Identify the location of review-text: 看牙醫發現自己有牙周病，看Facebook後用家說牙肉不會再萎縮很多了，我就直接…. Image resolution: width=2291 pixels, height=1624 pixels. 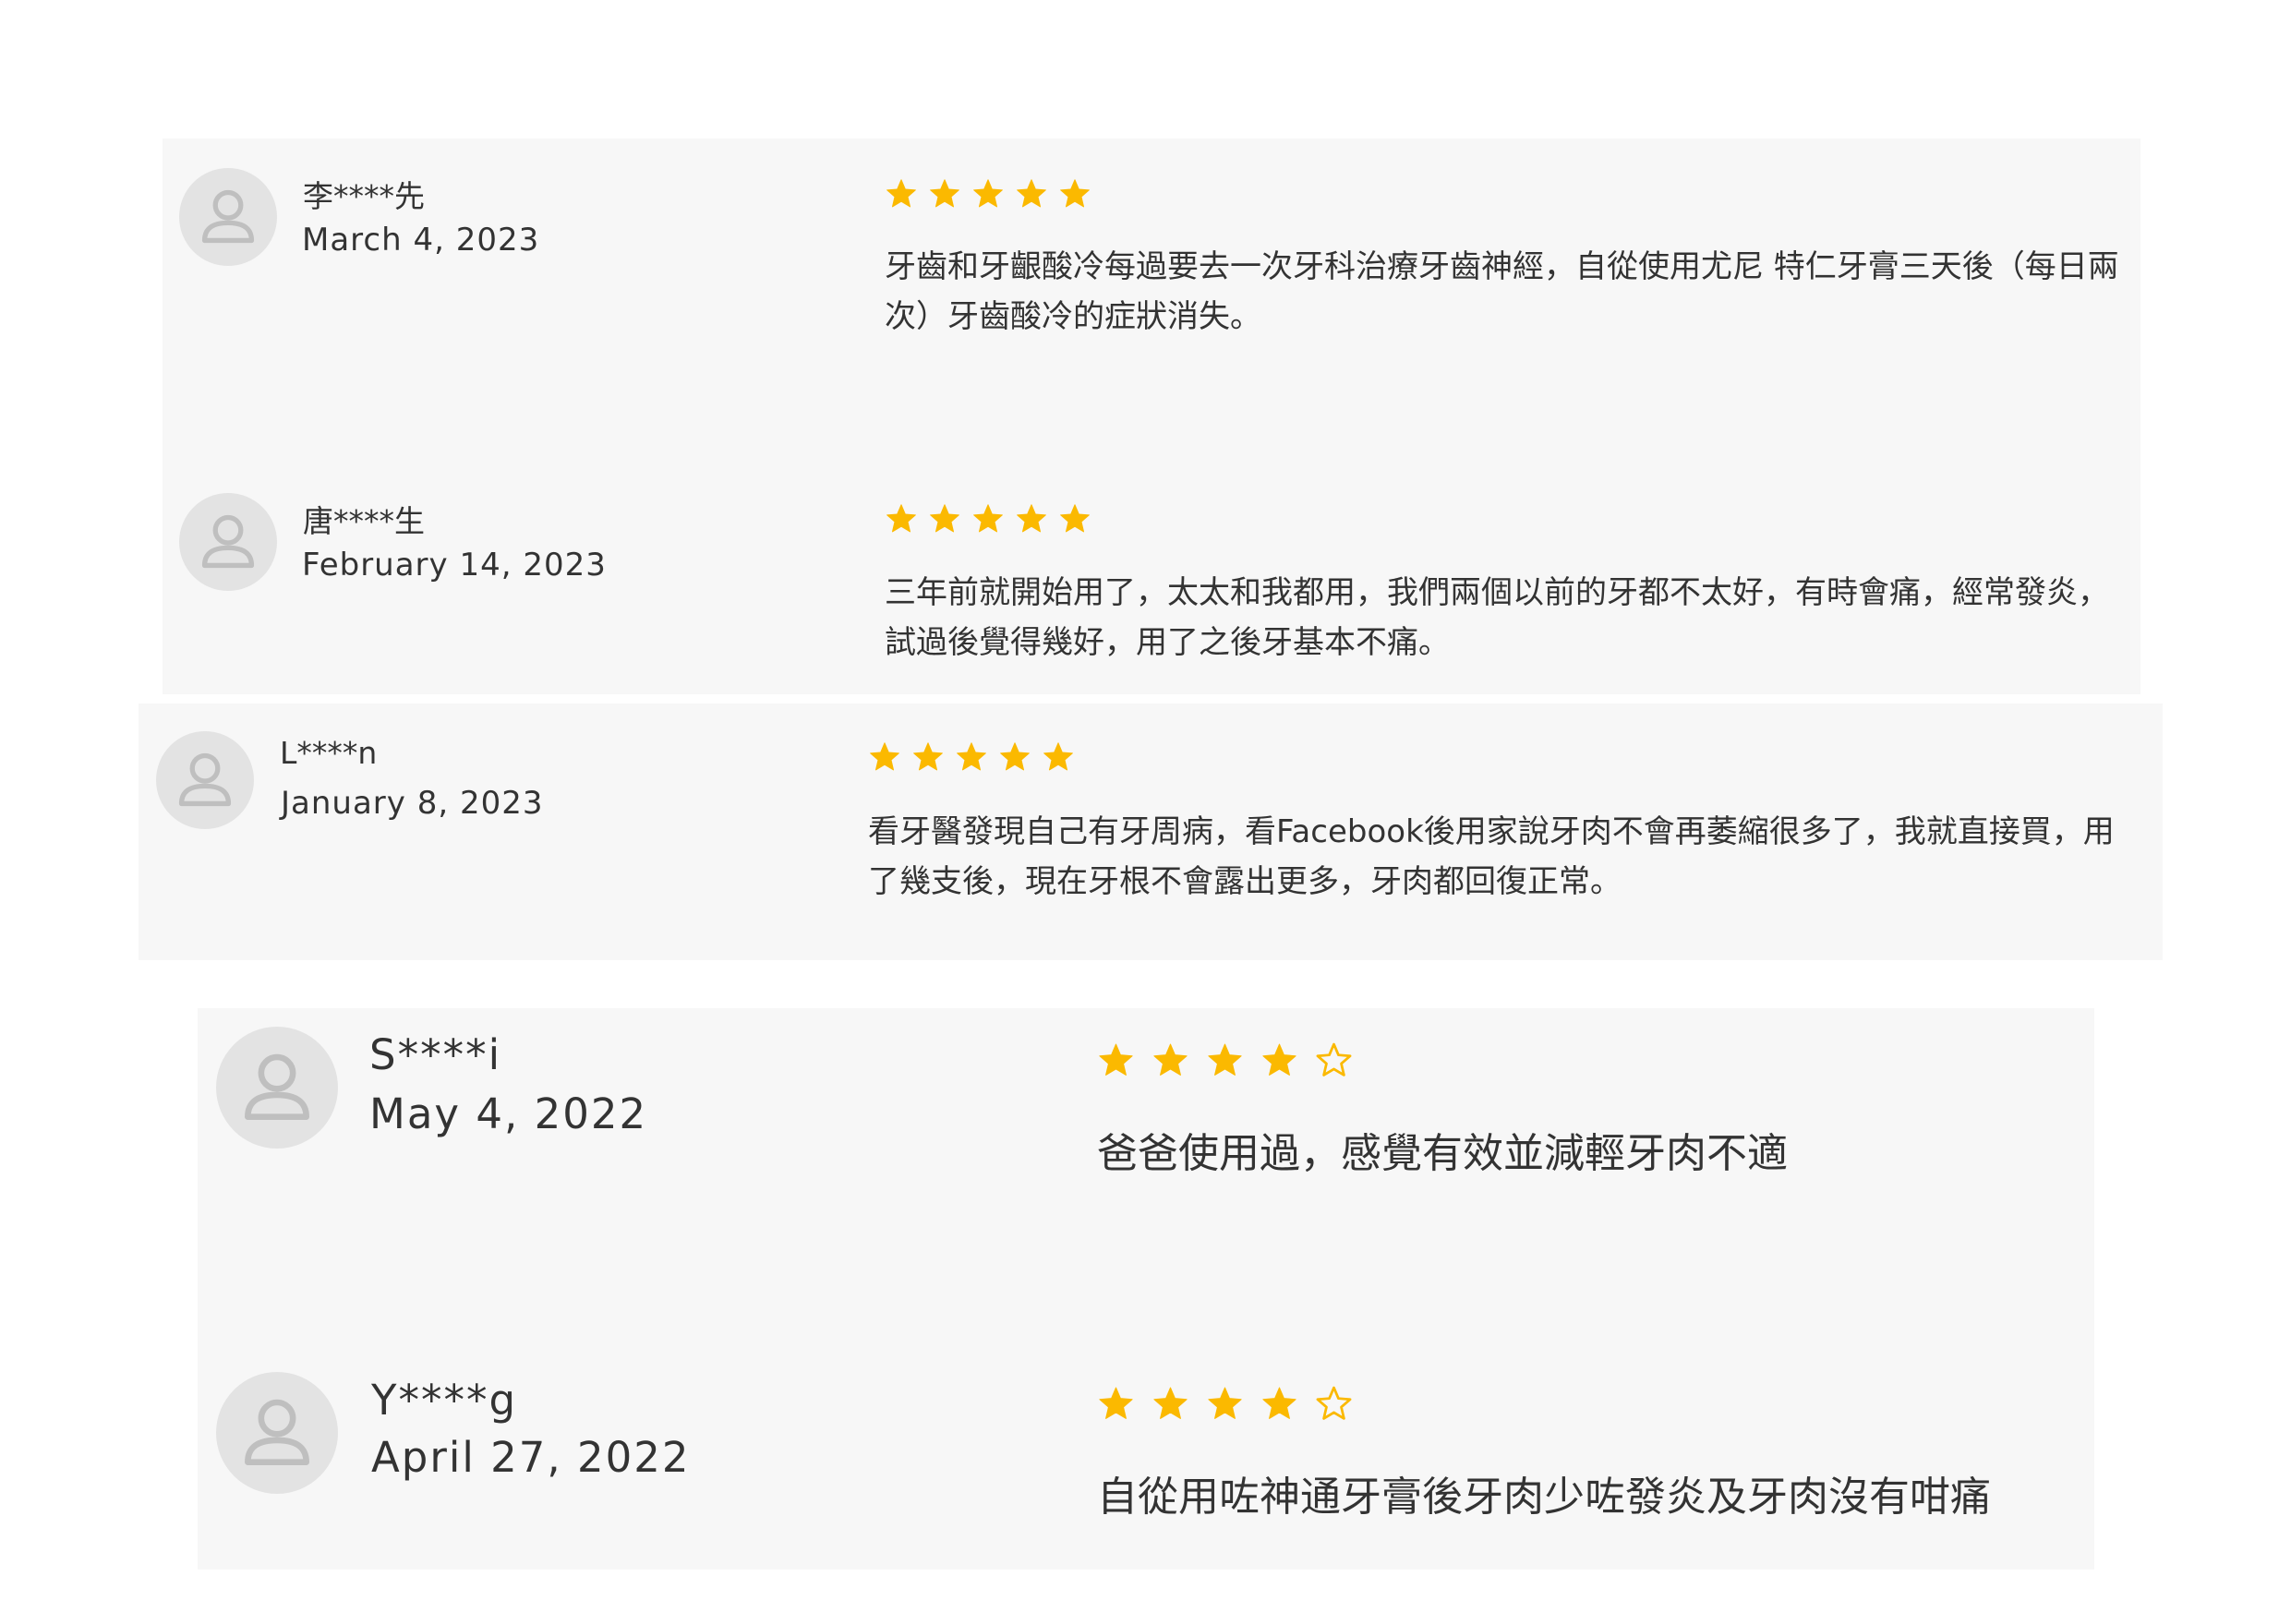
(1491, 856).